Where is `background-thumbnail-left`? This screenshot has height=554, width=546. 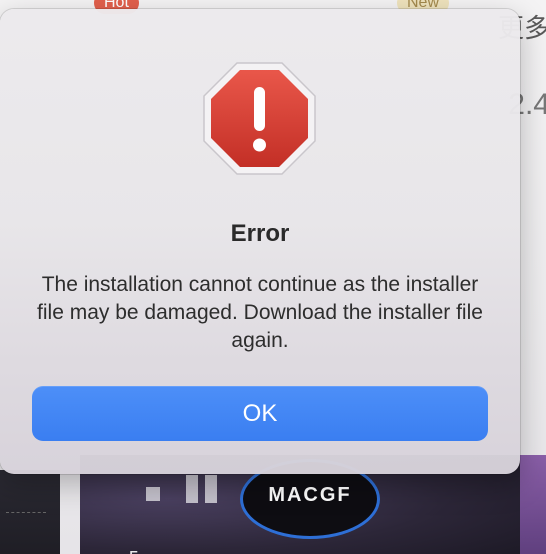
background-thumbnail-left is located at coordinates (30, 512).